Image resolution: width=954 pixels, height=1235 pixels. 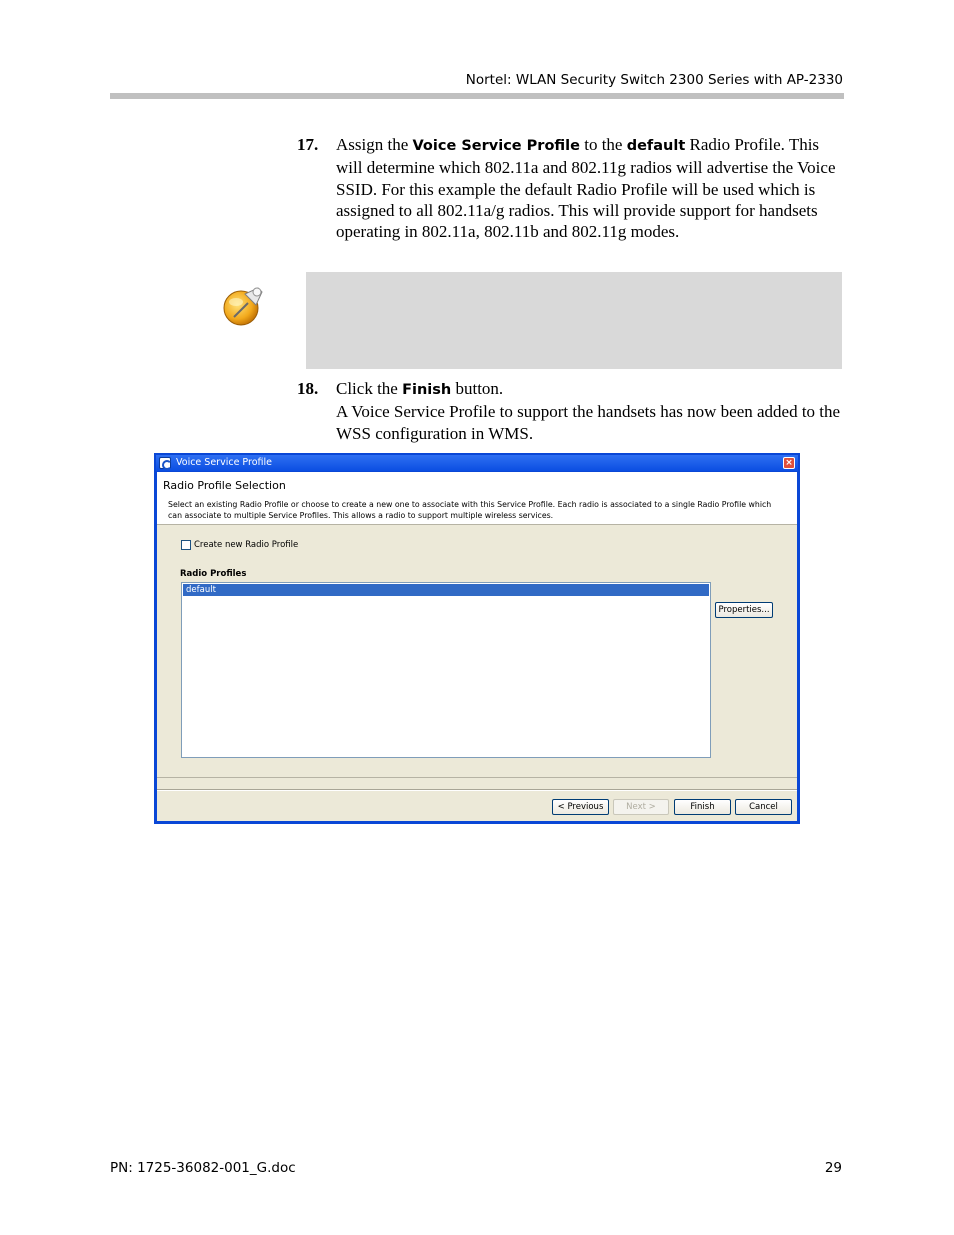 What do you see at coordinates (789, 463) in the screenshot?
I see `close-icon: ×` at bounding box center [789, 463].